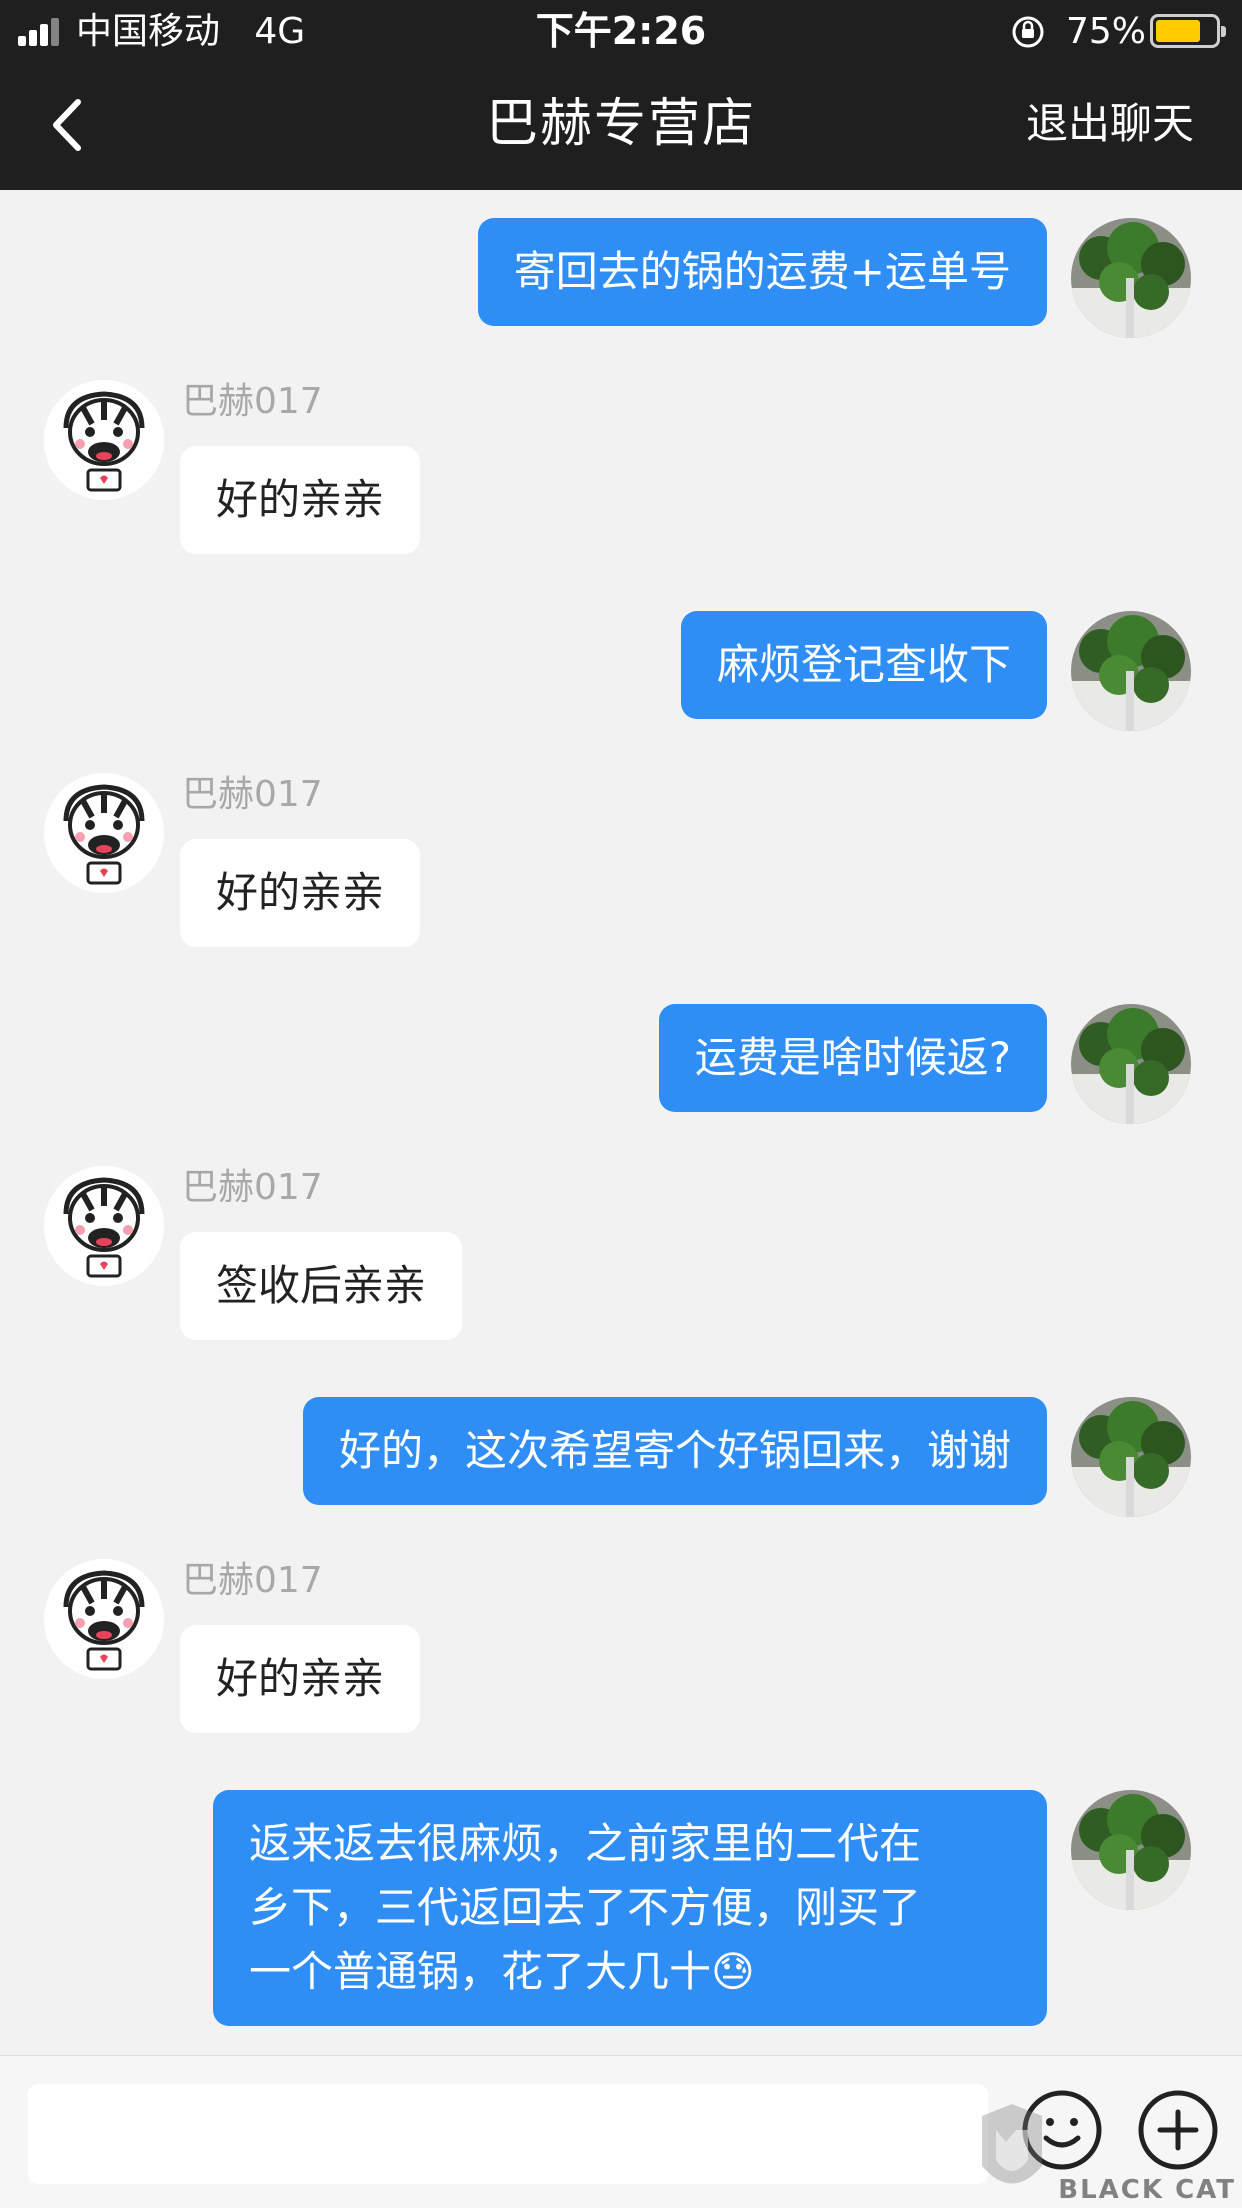 This screenshot has height=2208, width=1242. Describe the element at coordinates (762, 272) in the screenshot. I see `my-message-bubble: 寄回去的锅的运费+运单号` at that location.